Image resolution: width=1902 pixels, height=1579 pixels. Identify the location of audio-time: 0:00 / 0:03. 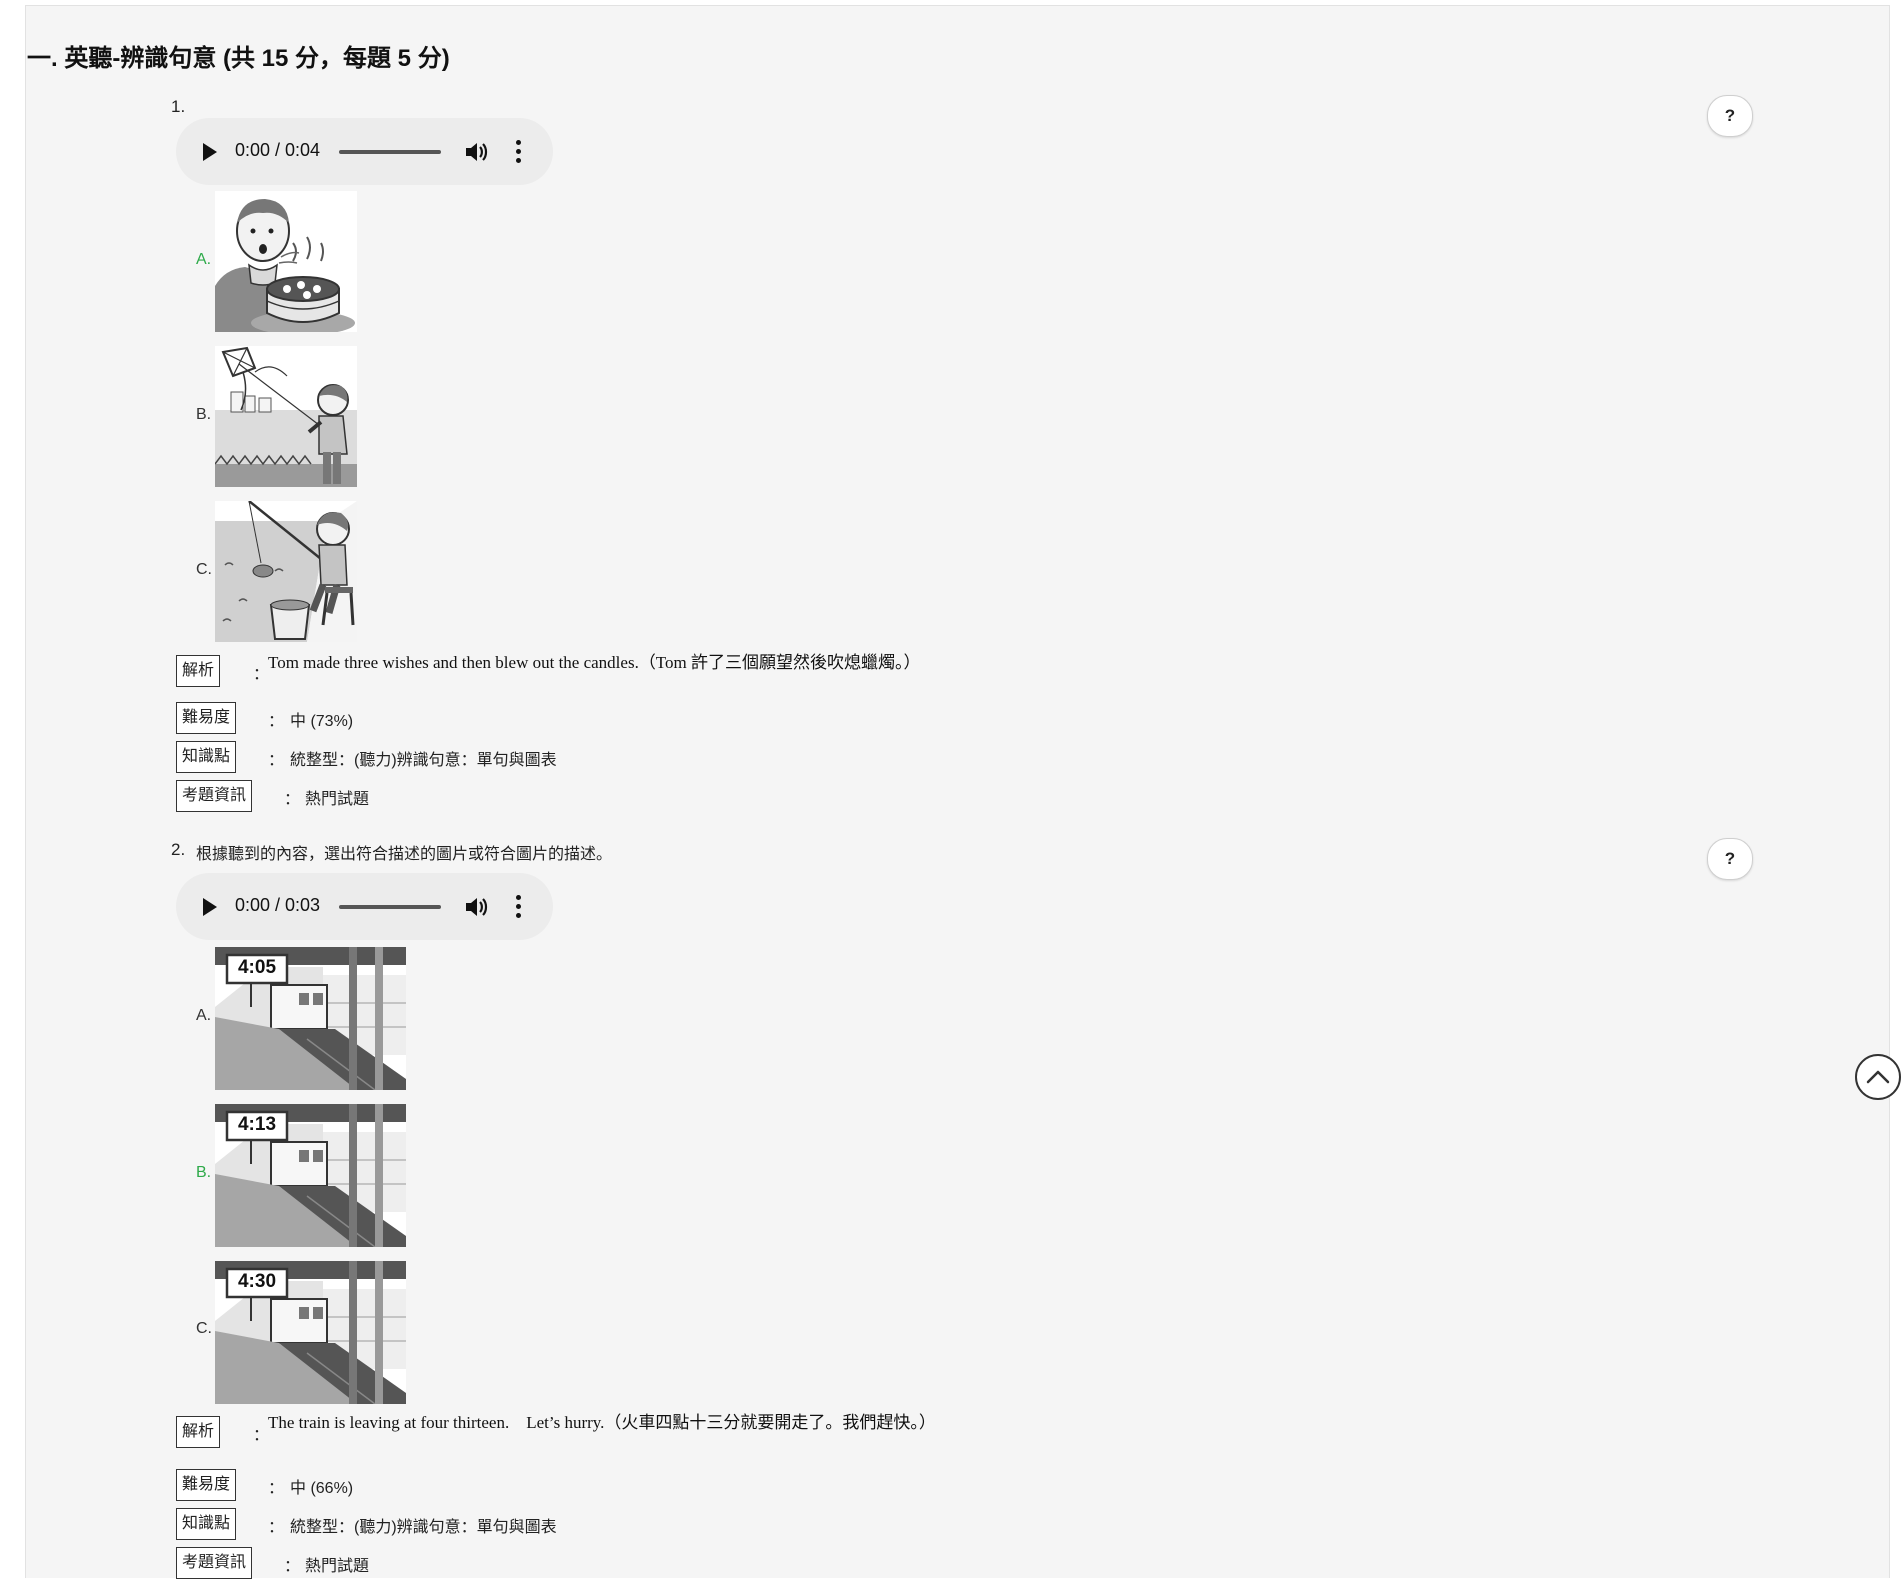
(278, 905).